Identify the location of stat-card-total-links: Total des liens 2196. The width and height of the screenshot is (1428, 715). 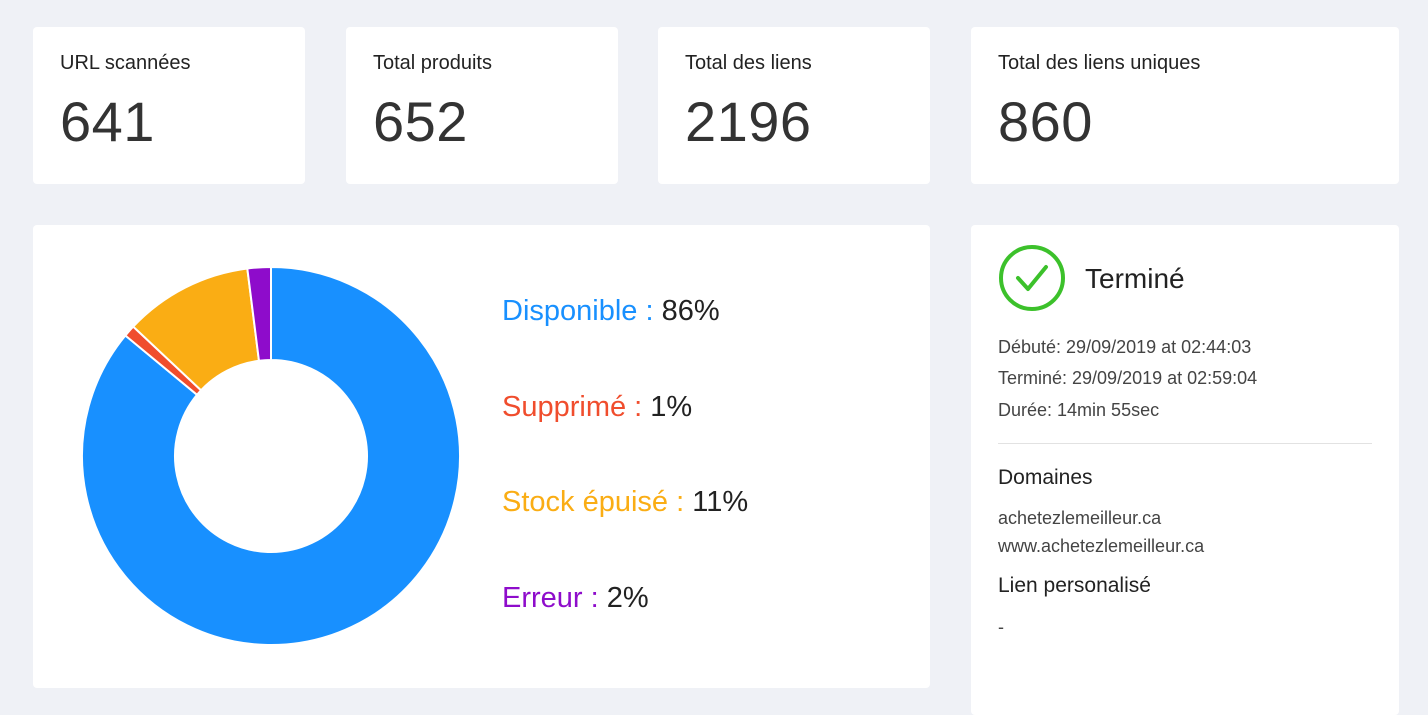
(794, 105).